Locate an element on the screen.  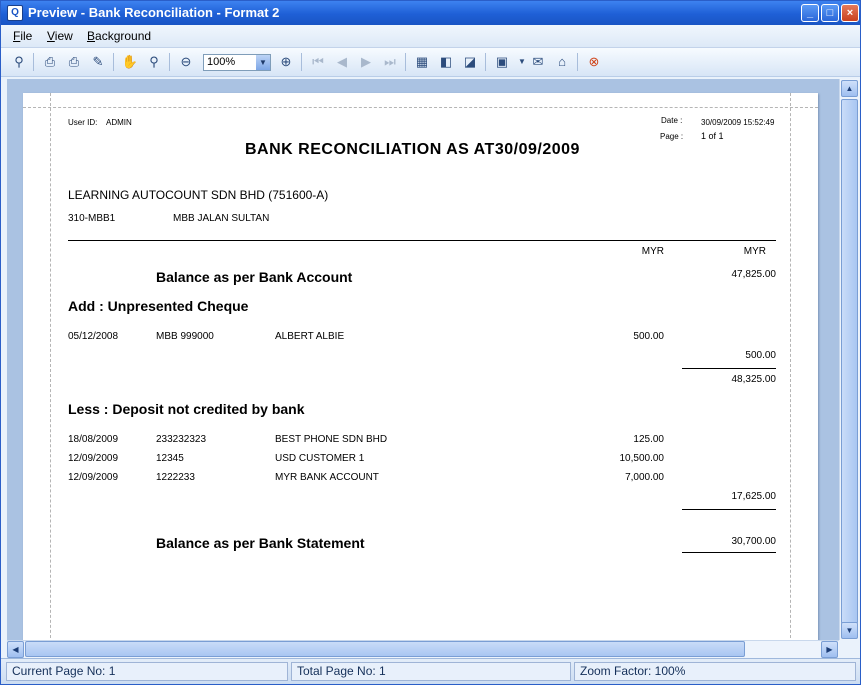
user-id-label: User ID: is located at coordinates (83, 122).